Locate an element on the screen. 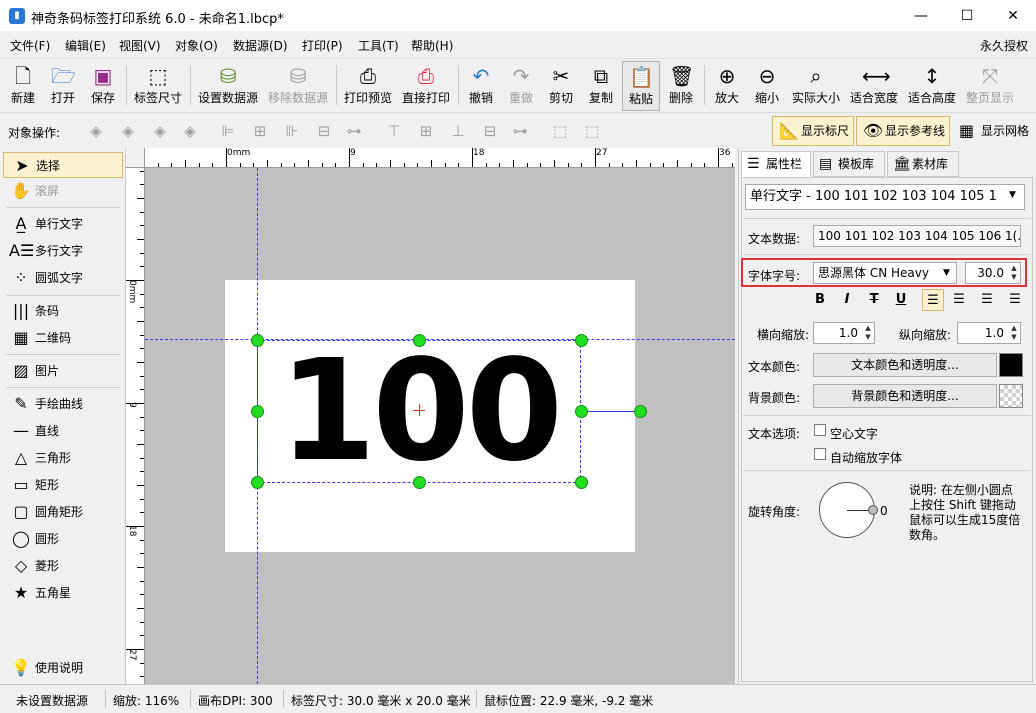 This screenshot has height=713, width=1036. cut-button: ✂ 剪切 is located at coordinates (561, 86).